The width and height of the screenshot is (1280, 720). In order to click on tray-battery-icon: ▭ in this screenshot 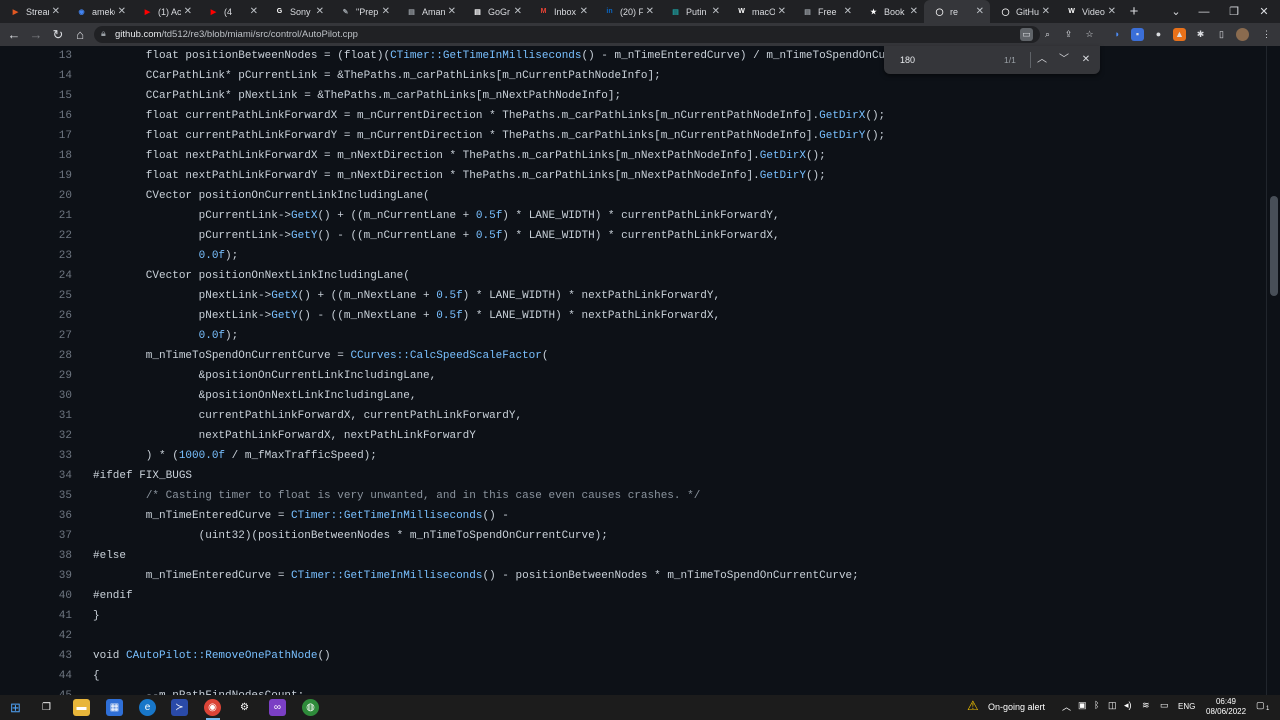, I will do `click(1164, 705)`.